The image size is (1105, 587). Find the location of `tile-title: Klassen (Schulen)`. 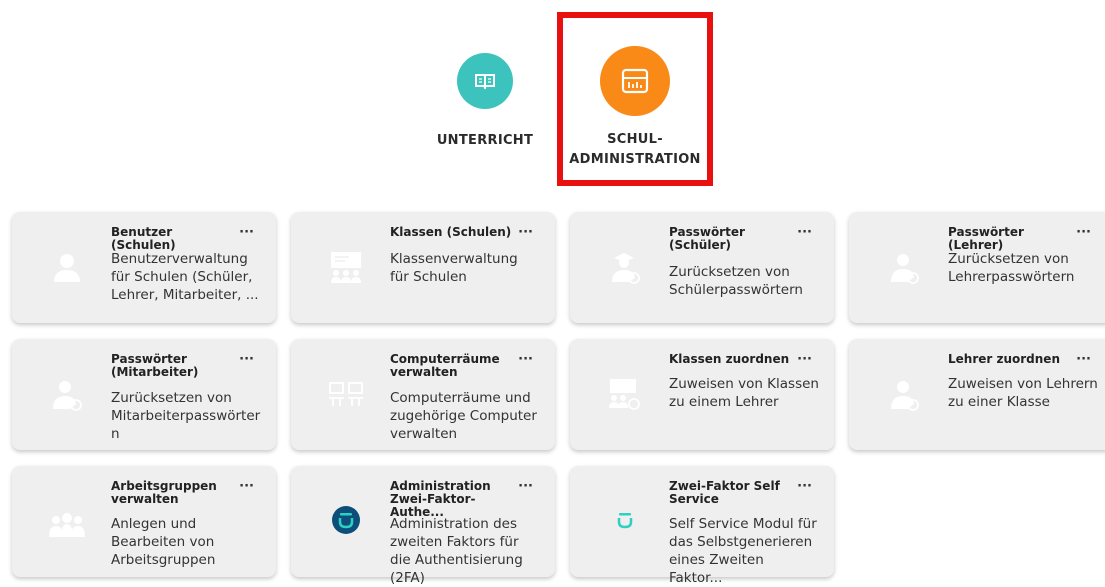

tile-title: Klassen (Schulen) is located at coordinates (451, 232).